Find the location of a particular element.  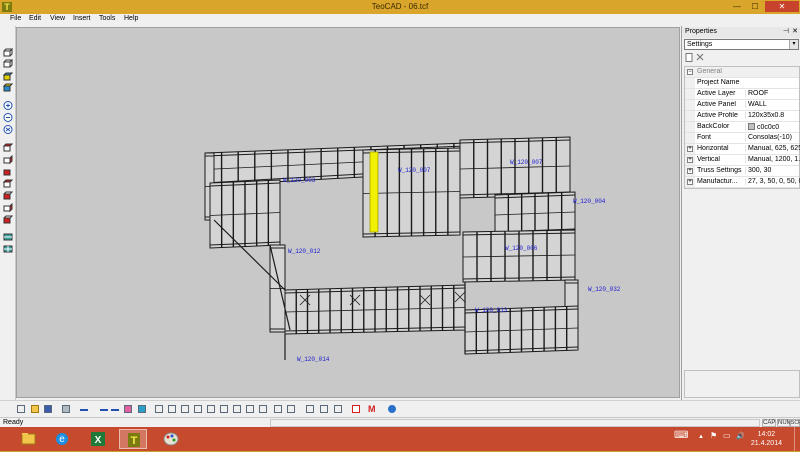

teocad-icon: T is located at coordinates (133, 439).